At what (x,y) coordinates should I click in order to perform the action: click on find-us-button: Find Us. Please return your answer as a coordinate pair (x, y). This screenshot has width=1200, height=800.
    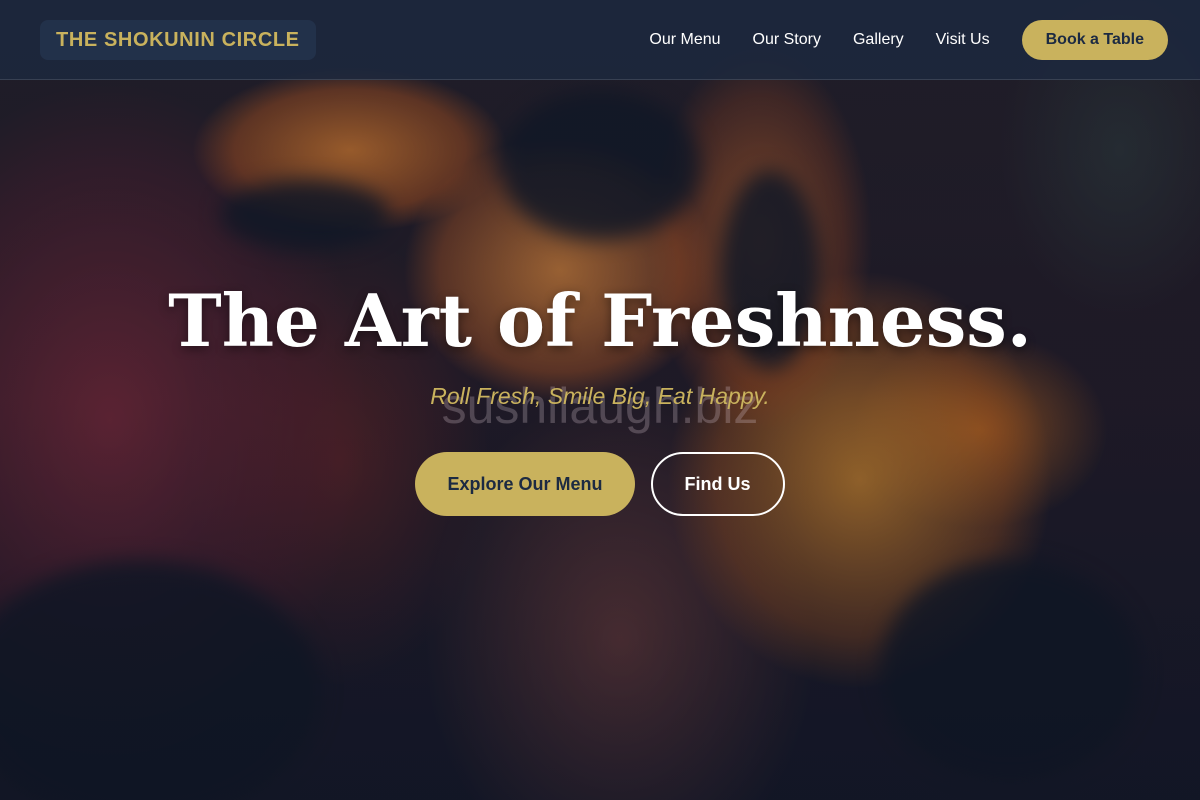
    Looking at the image, I should click on (717, 484).